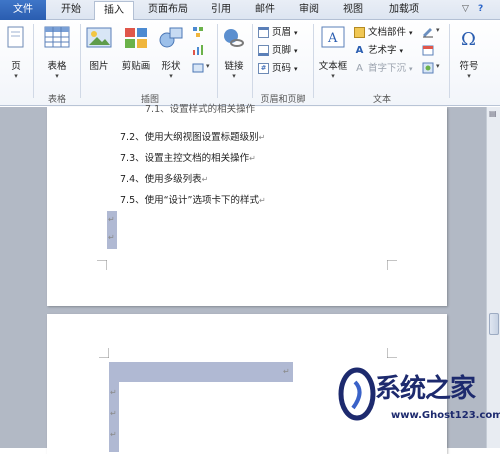 The width and height of the screenshot is (500, 454). I want to click on link-icon, so click(234, 38).